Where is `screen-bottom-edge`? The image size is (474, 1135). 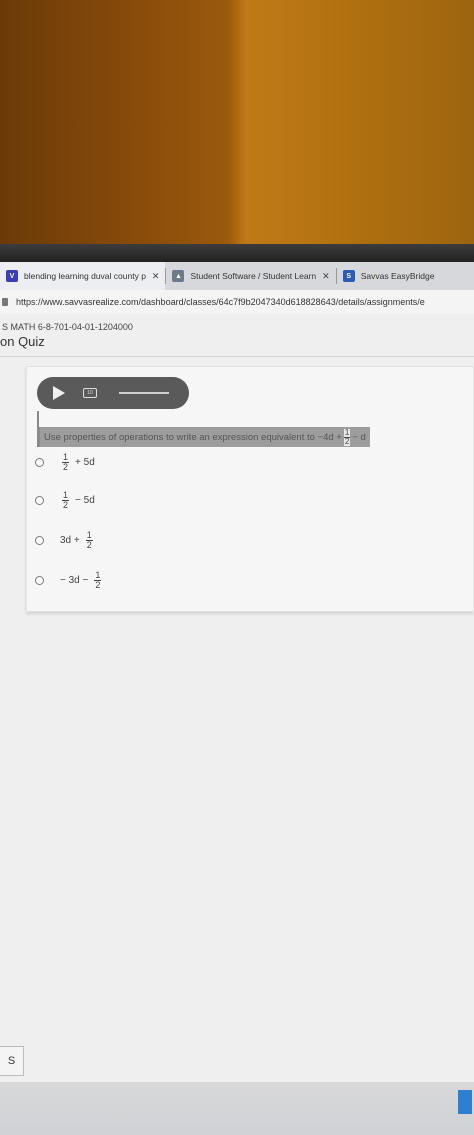 screen-bottom-edge is located at coordinates (237, 1108).